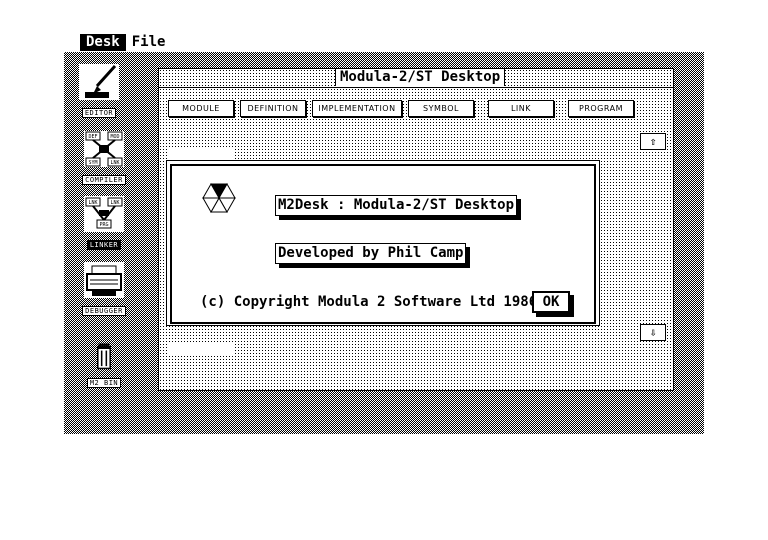 This screenshot has width=768, height=540. Describe the element at coordinates (201, 108) in the screenshot. I see `tool-module-button: MODULE` at that location.